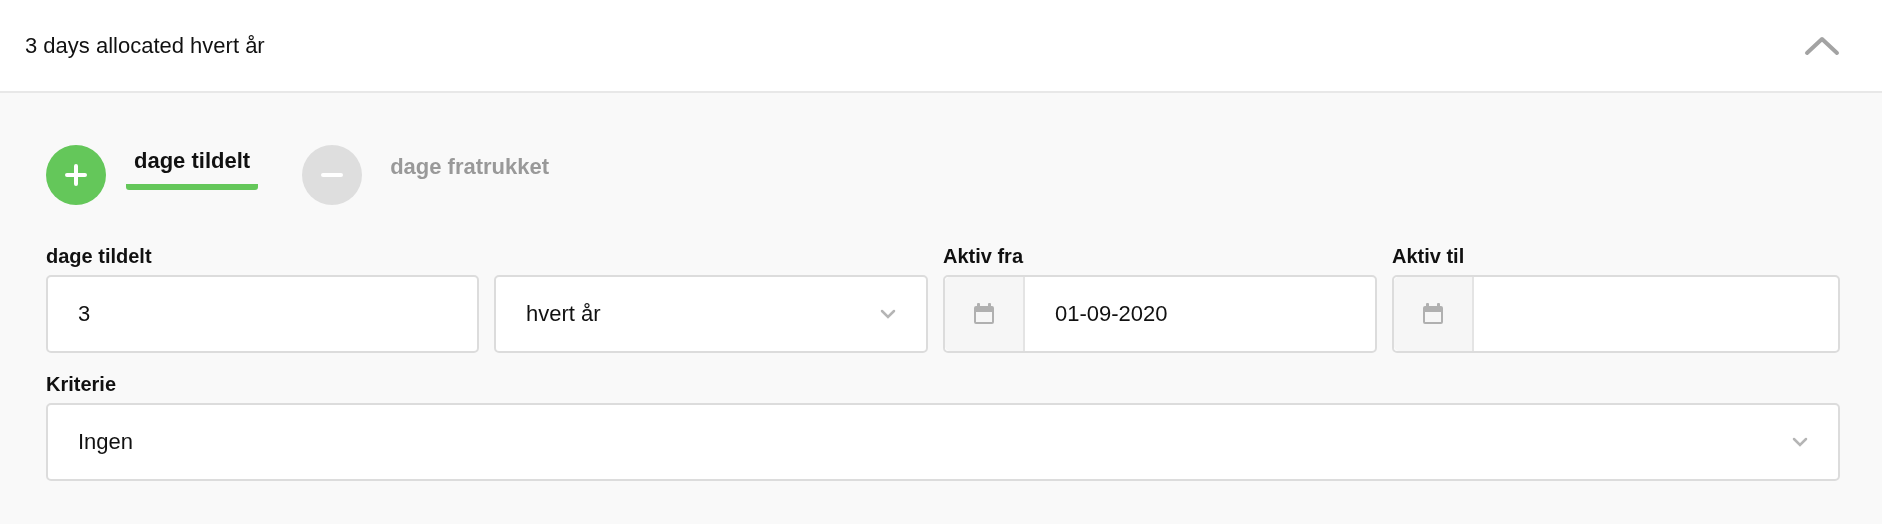  I want to click on field-label: Kriterie, so click(82, 384).